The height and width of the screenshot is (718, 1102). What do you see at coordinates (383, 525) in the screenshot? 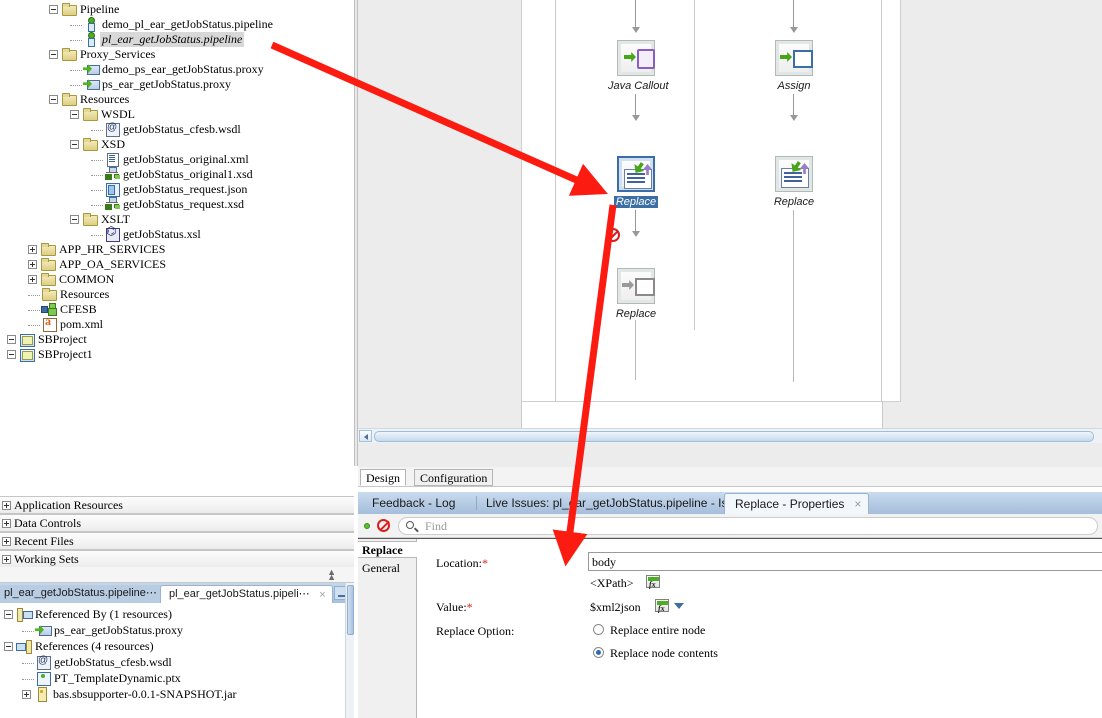
I see `error-filter-icon` at bounding box center [383, 525].